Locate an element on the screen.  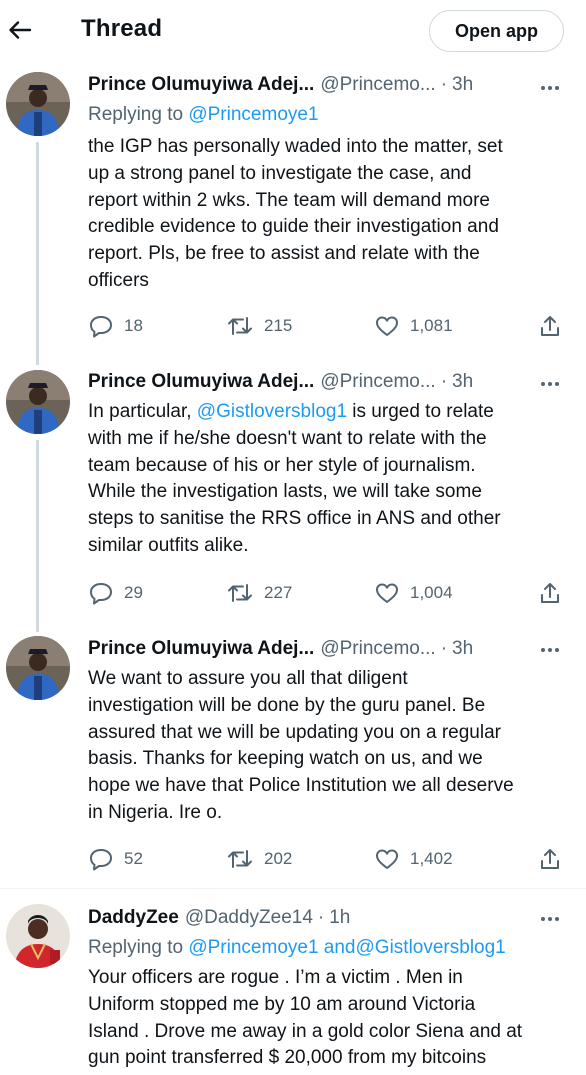
share-button is located at coordinates (550, 859).